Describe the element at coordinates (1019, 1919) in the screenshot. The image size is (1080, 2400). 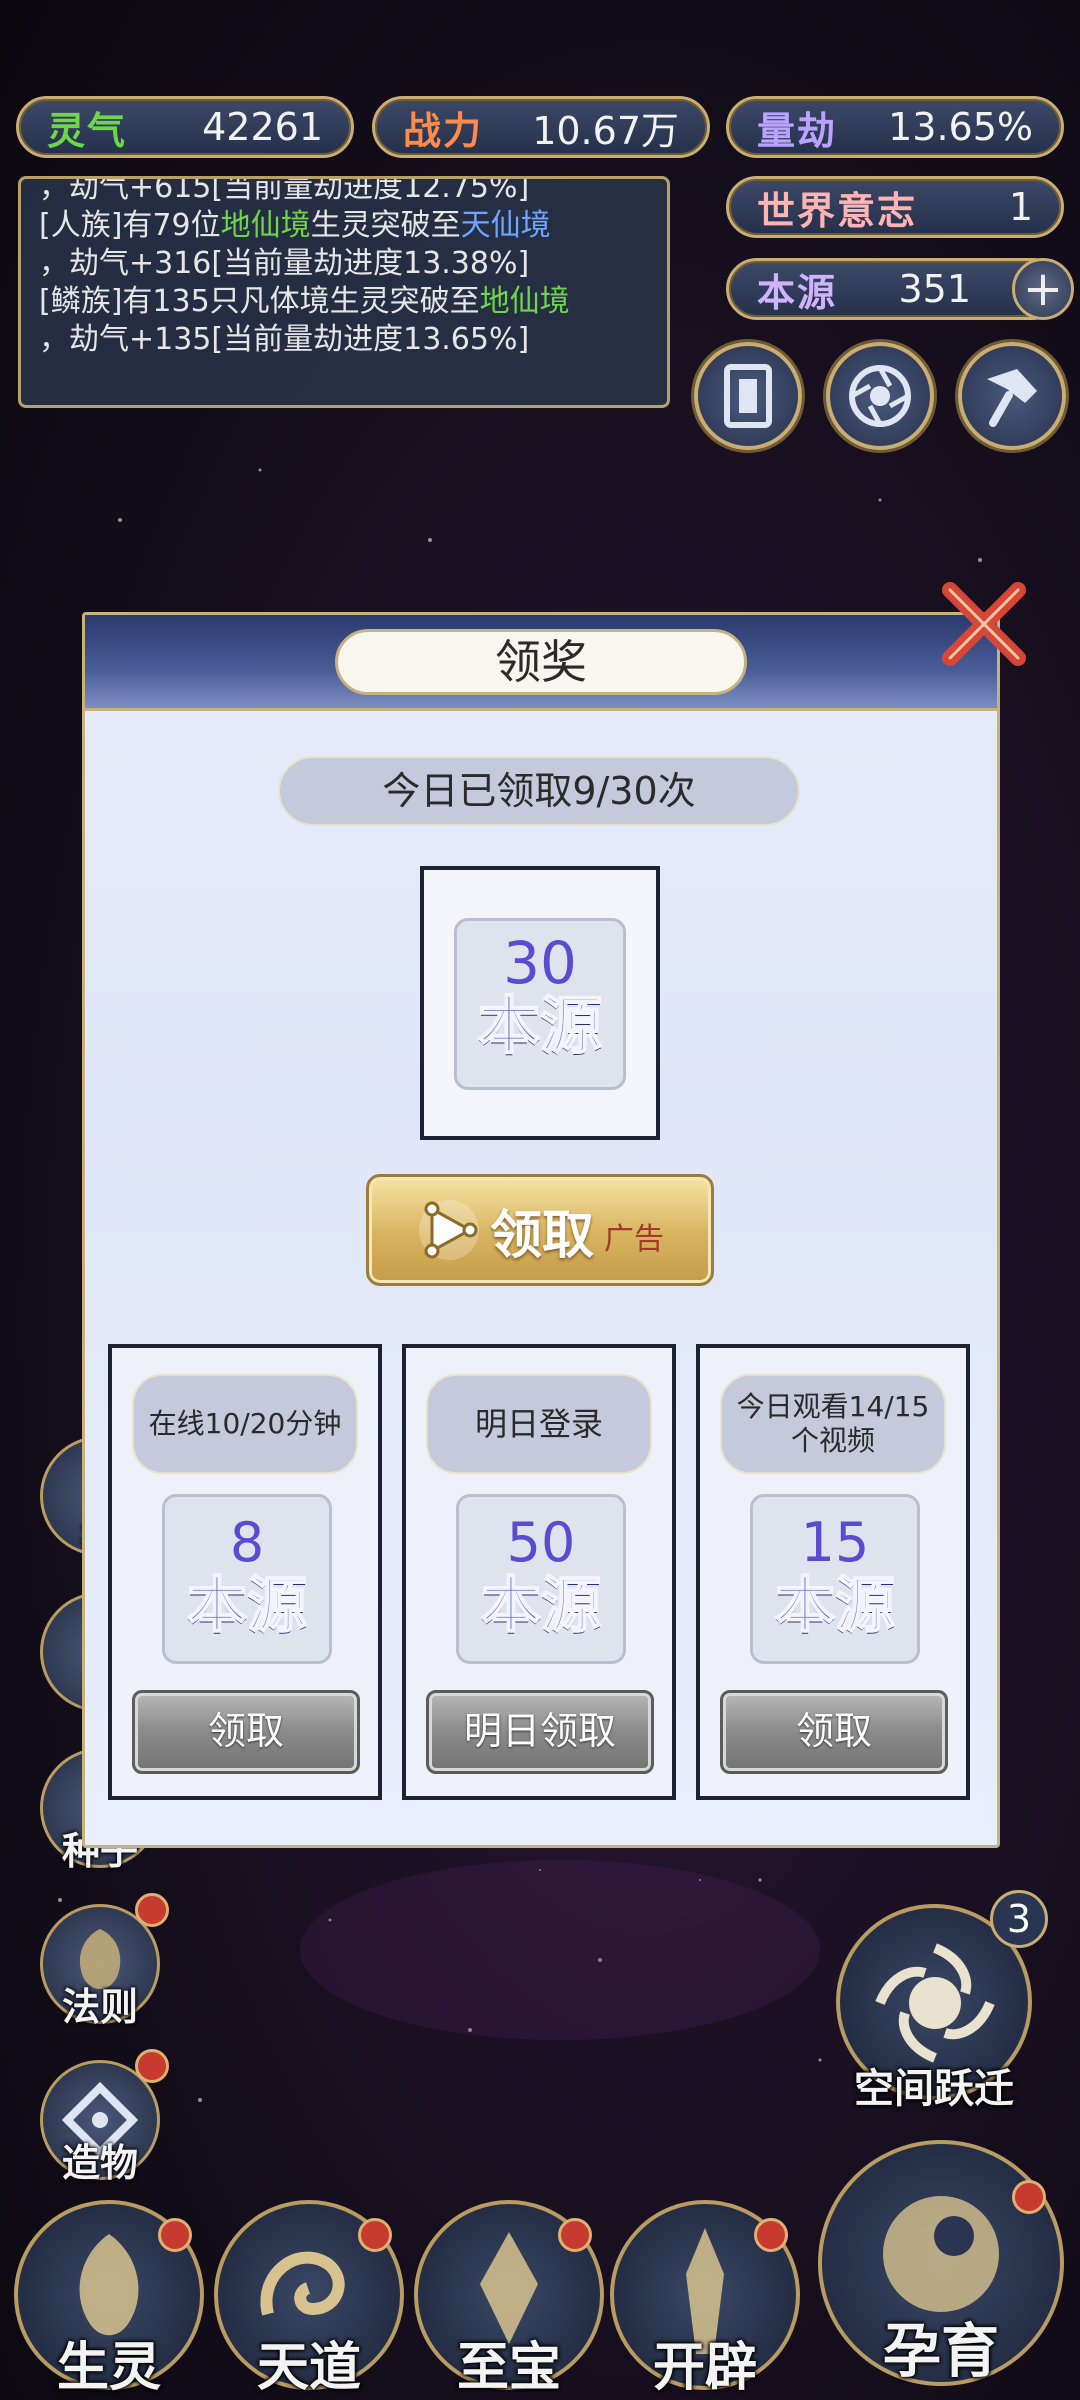
I see `space-jump-count-badge: 3` at that location.